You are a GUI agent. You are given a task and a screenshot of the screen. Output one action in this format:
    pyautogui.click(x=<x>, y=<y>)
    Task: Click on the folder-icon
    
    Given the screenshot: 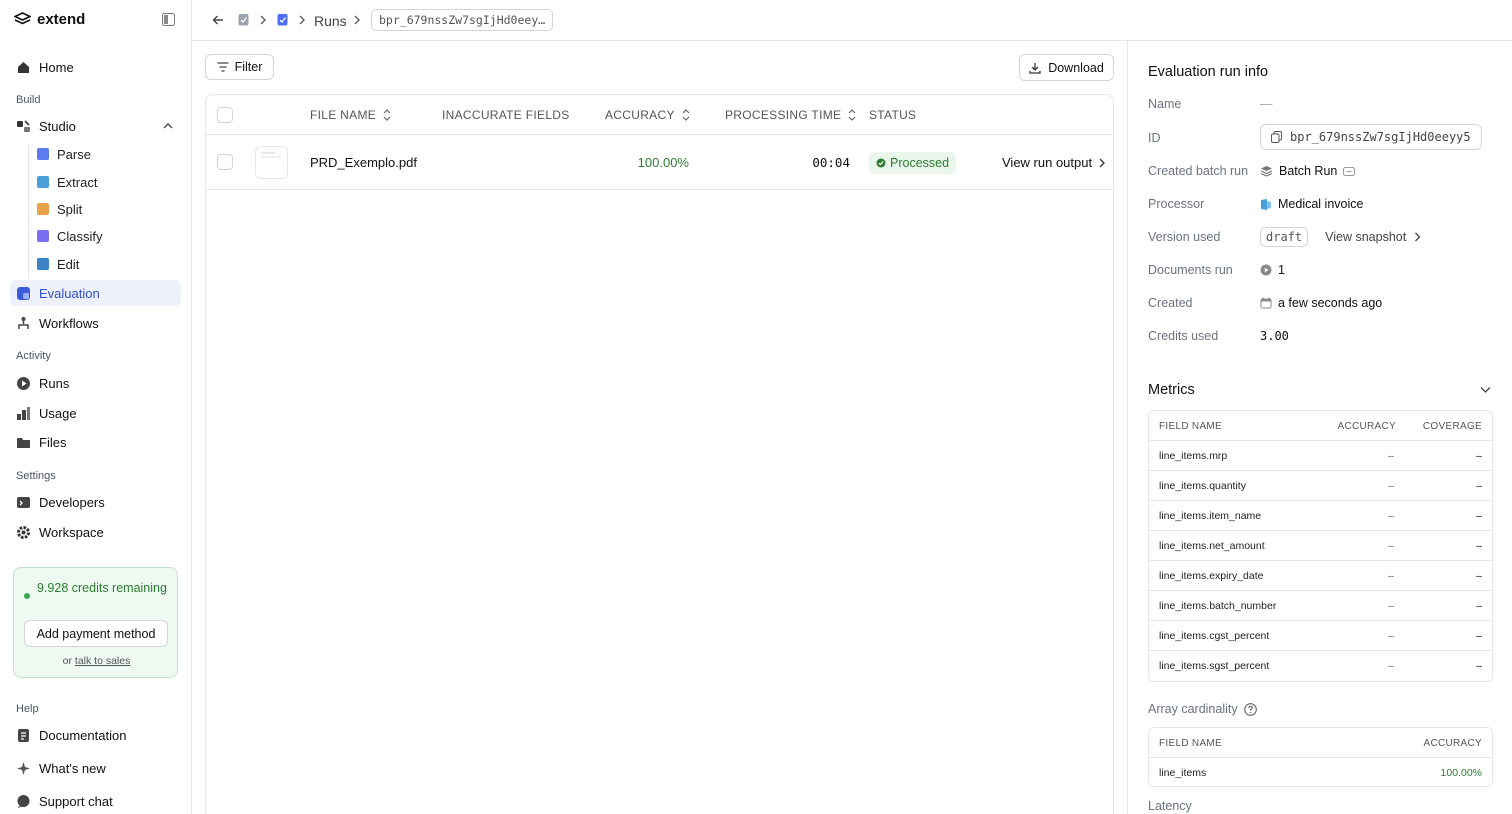 What is the action you would take?
    pyautogui.click(x=23, y=442)
    